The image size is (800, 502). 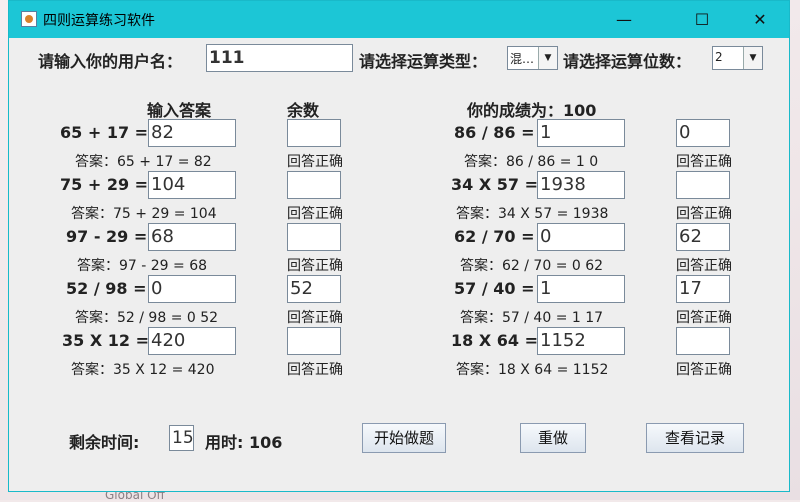 What do you see at coordinates (494, 184) in the screenshot?
I see `question-expression: 34 X 57 =` at bounding box center [494, 184].